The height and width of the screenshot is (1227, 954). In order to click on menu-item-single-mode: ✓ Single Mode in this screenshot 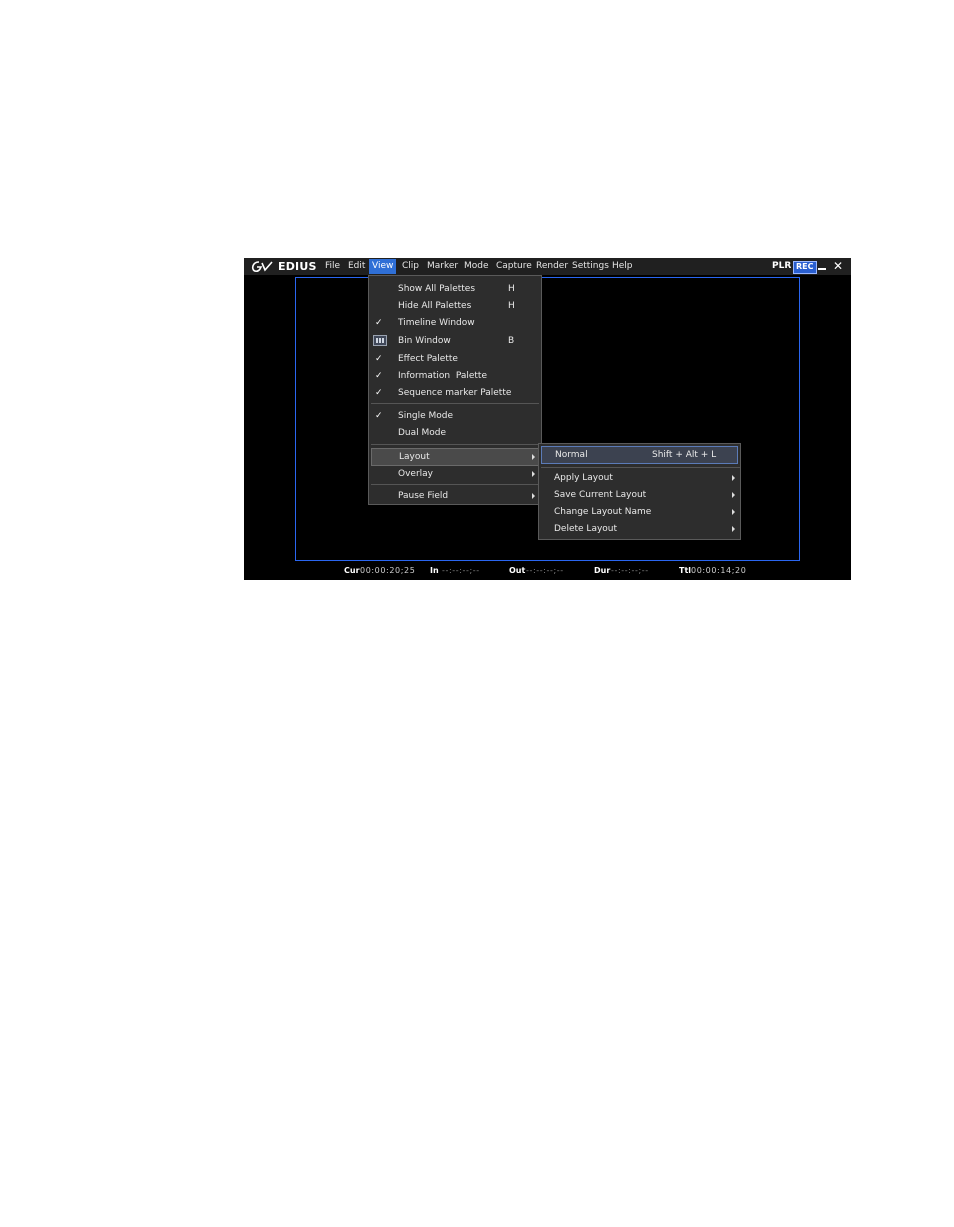, I will do `click(455, 416)`.